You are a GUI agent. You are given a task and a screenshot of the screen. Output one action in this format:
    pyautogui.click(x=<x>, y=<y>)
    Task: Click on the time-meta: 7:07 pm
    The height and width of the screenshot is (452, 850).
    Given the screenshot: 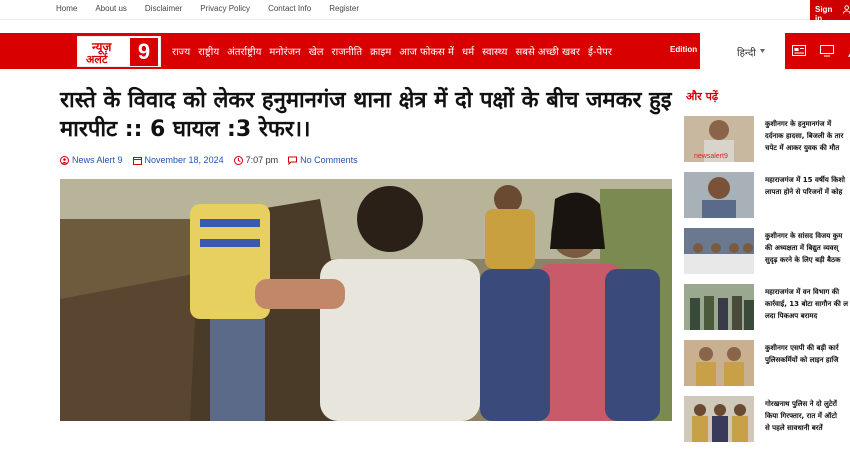 What is the action you would take?
    pyautogui.click(x=256, y=160)
    